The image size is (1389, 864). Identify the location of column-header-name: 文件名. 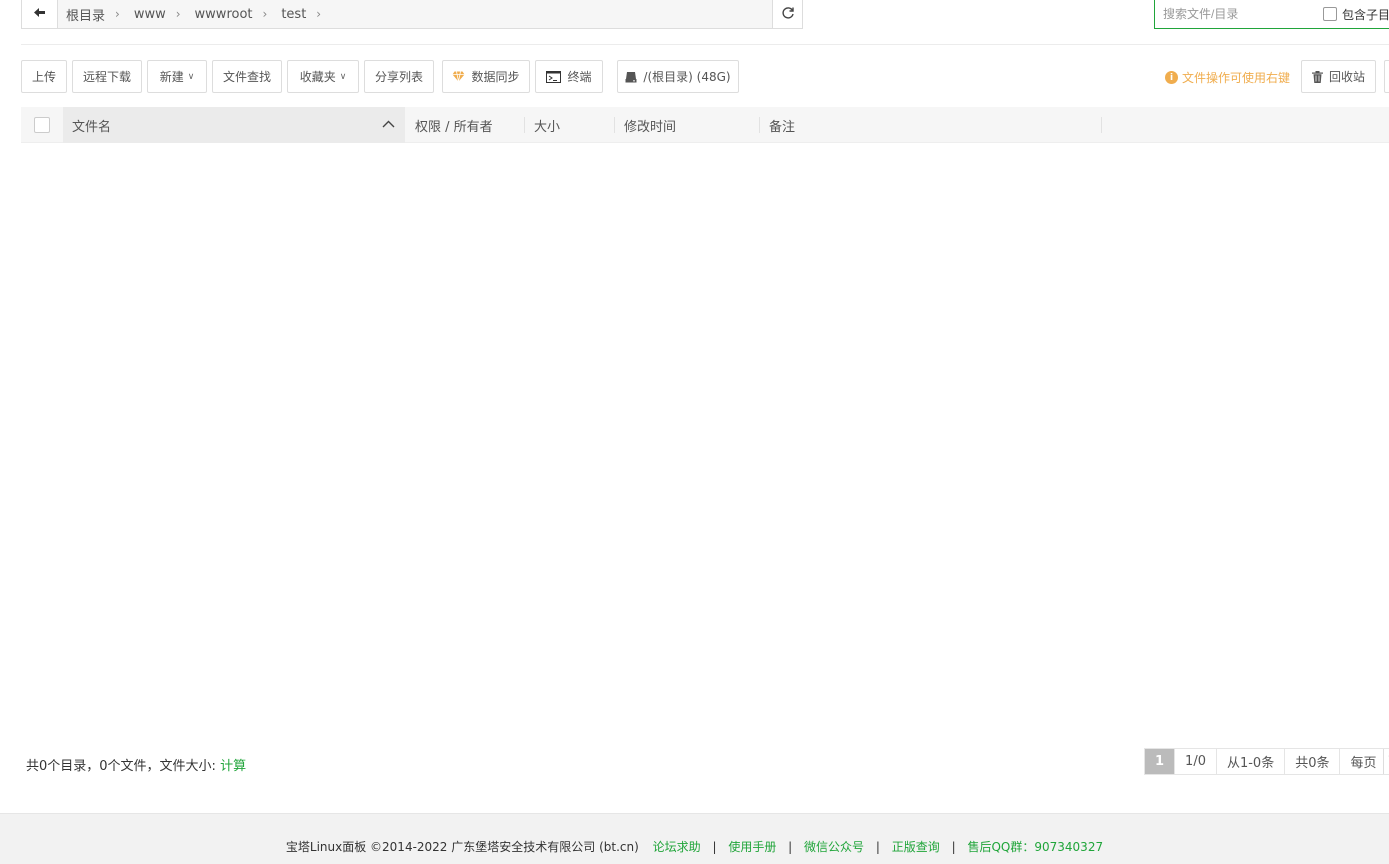
(234, 125).